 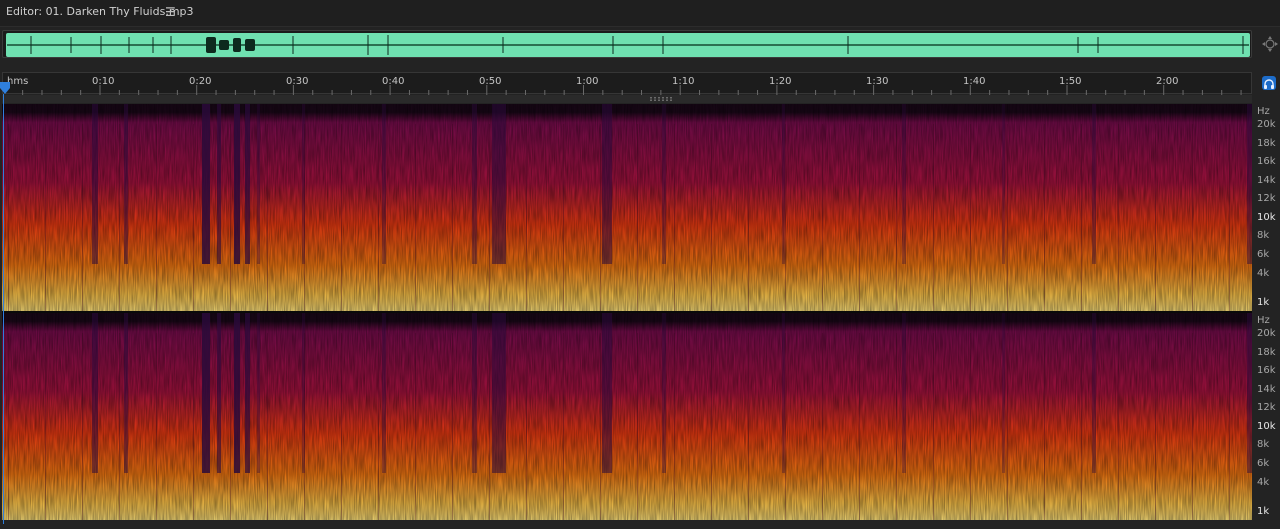 What do you see at coordinates (18, 81) in the screenshot?
I see `ruler-format-label: hms` at bounding box center [18, 81].